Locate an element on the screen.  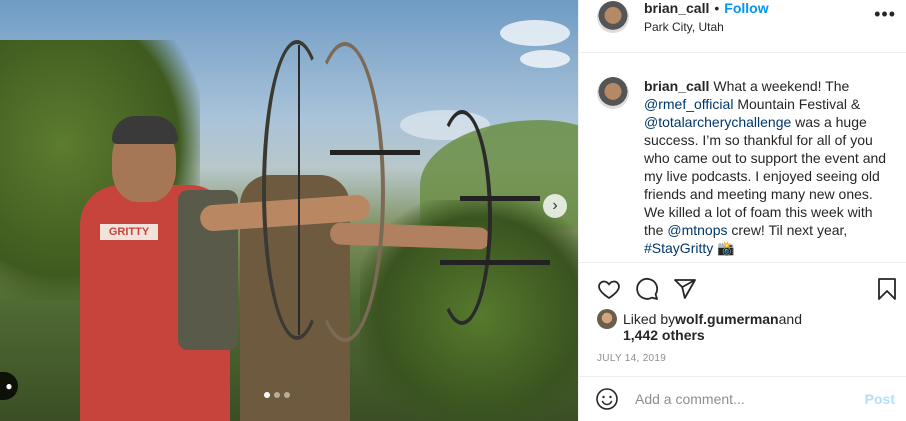
mention-link: @rmef_official is located at coordinates (688, 104).